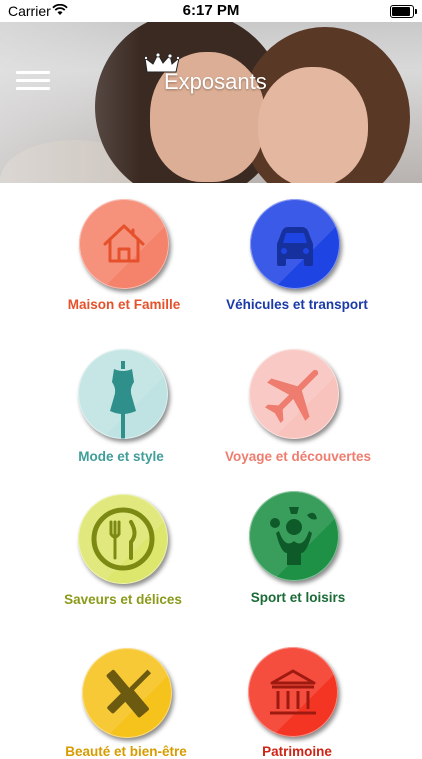 The width and height of the screenshot is (422, 759). I want to click on category-label: Maison et Famille, so click(124, 304).